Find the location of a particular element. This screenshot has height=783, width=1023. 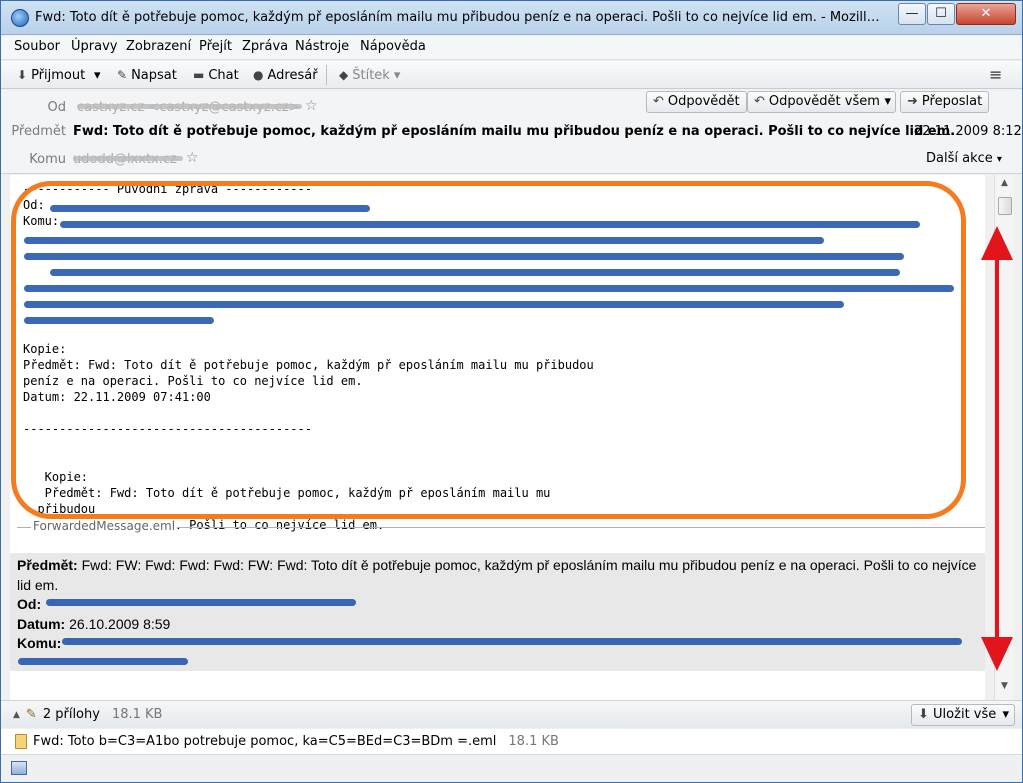

tag-button: ◆ Štítek ▾ is located at coordinates (369, 75).